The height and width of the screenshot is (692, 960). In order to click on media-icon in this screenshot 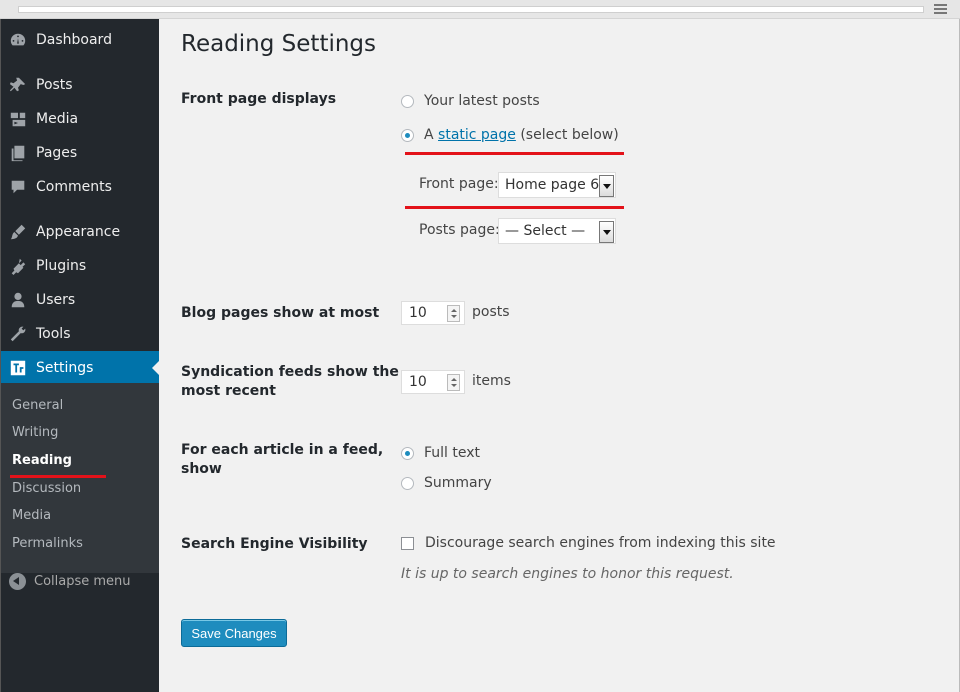, I will do `click(18, 119)`.